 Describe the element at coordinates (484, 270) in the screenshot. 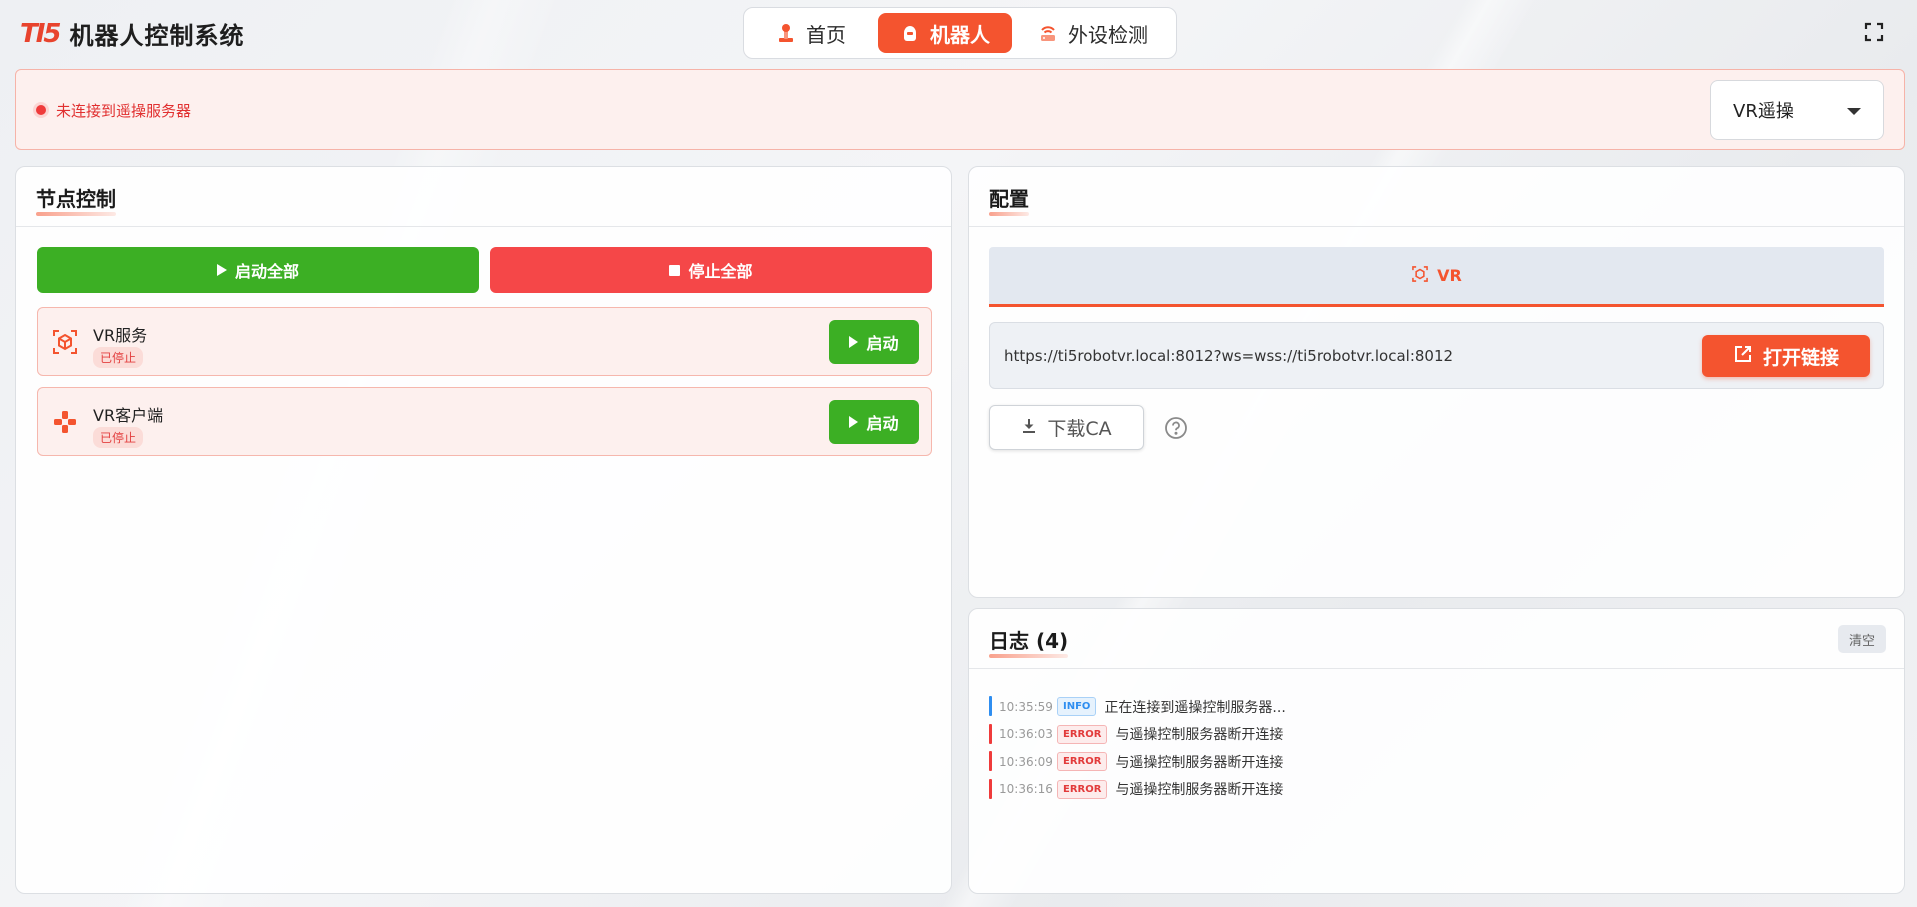

I see `bulk-actions: 启动全部 停止全部` at that location.